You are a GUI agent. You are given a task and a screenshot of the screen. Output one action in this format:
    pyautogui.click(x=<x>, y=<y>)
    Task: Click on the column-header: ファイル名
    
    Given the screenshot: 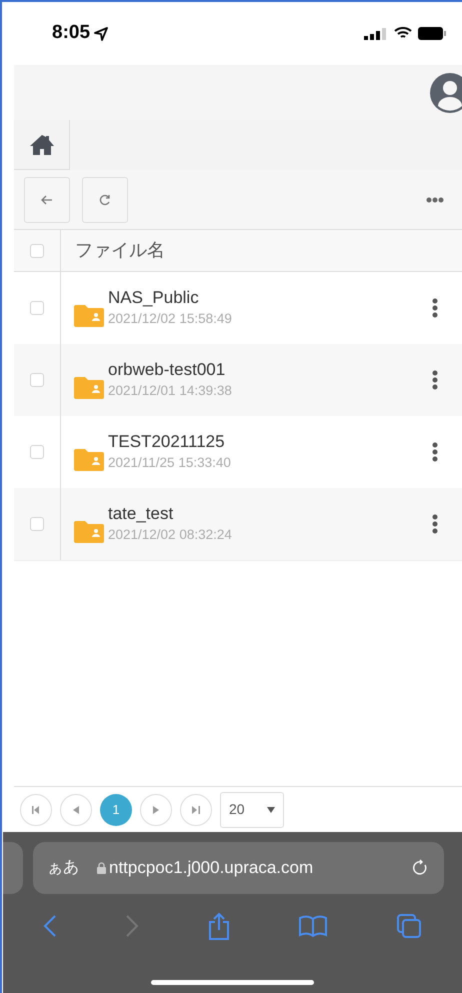 What is the action you would take?
    pyautogui.click(x=120, y=250)
    